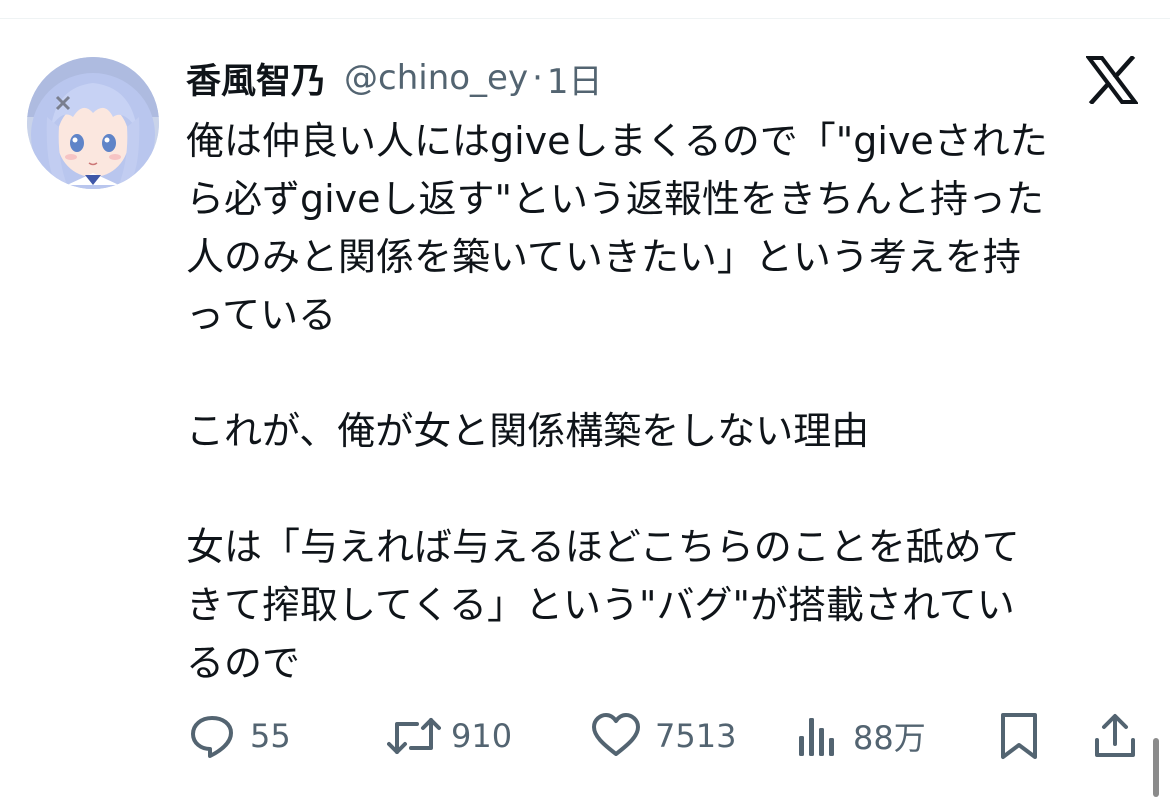 The width and height of the screenshot is (1170, 797). I want to click on top-divider, so click(585, 18).